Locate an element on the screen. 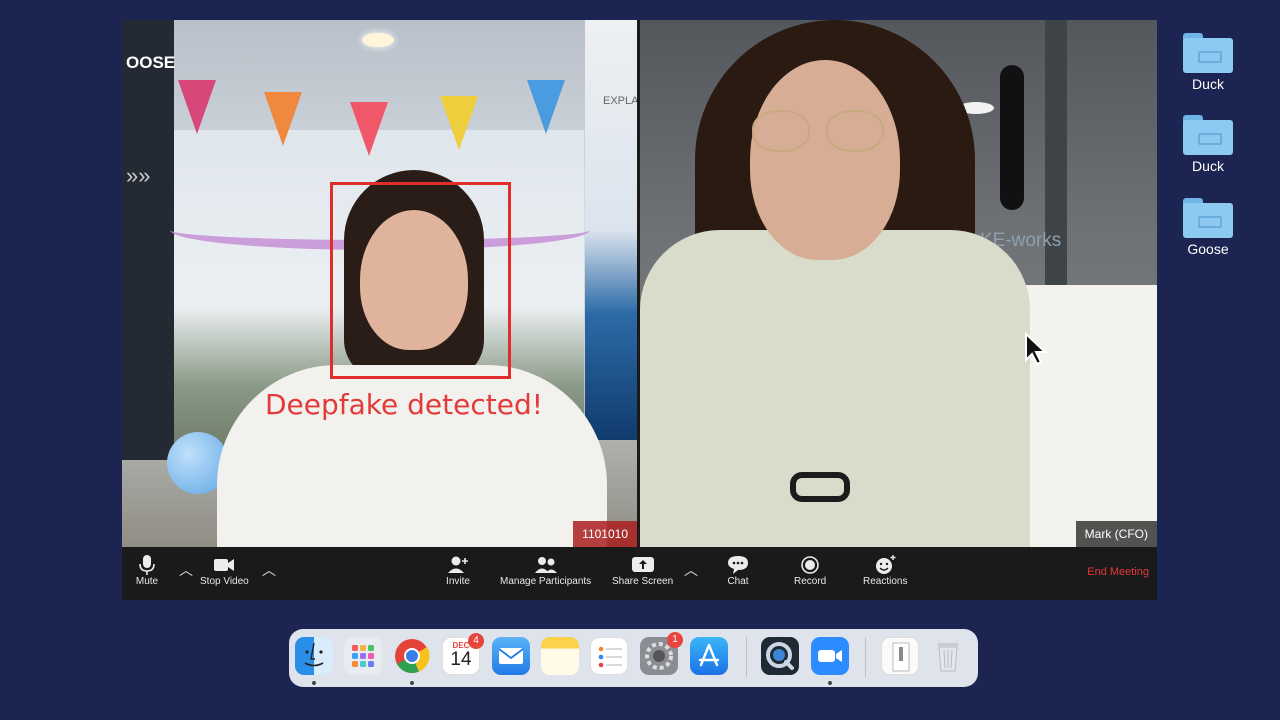 Image resolution: width=1280 pixels, height=720 pixels. dock-mail-icon is located at coordinates (511, 656).